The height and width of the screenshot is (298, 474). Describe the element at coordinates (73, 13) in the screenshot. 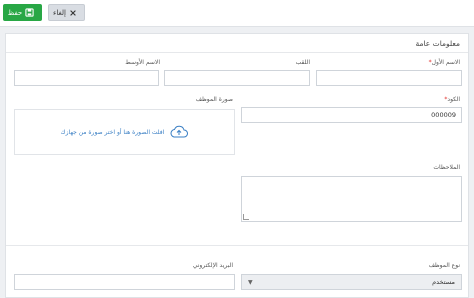

I see `close-icon` at that location.